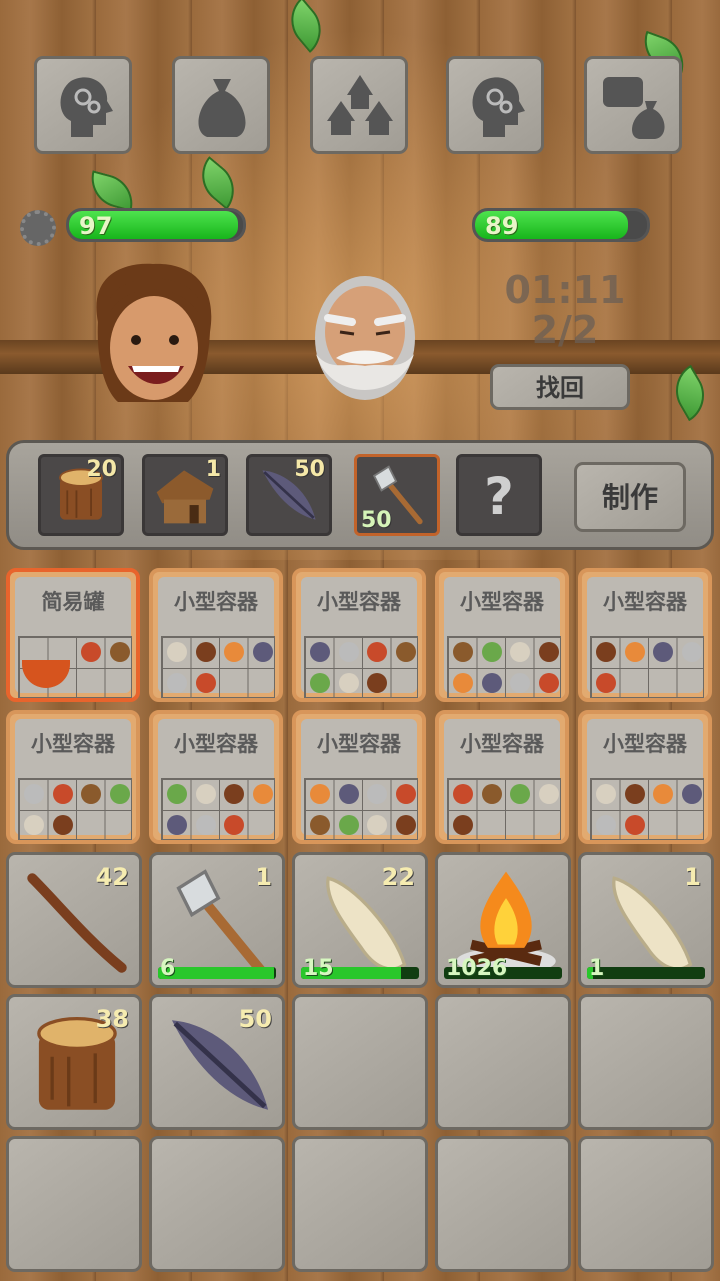 This screenshot has width=720, height=1281. I want to click on item-count: 22, so click(398, 877).